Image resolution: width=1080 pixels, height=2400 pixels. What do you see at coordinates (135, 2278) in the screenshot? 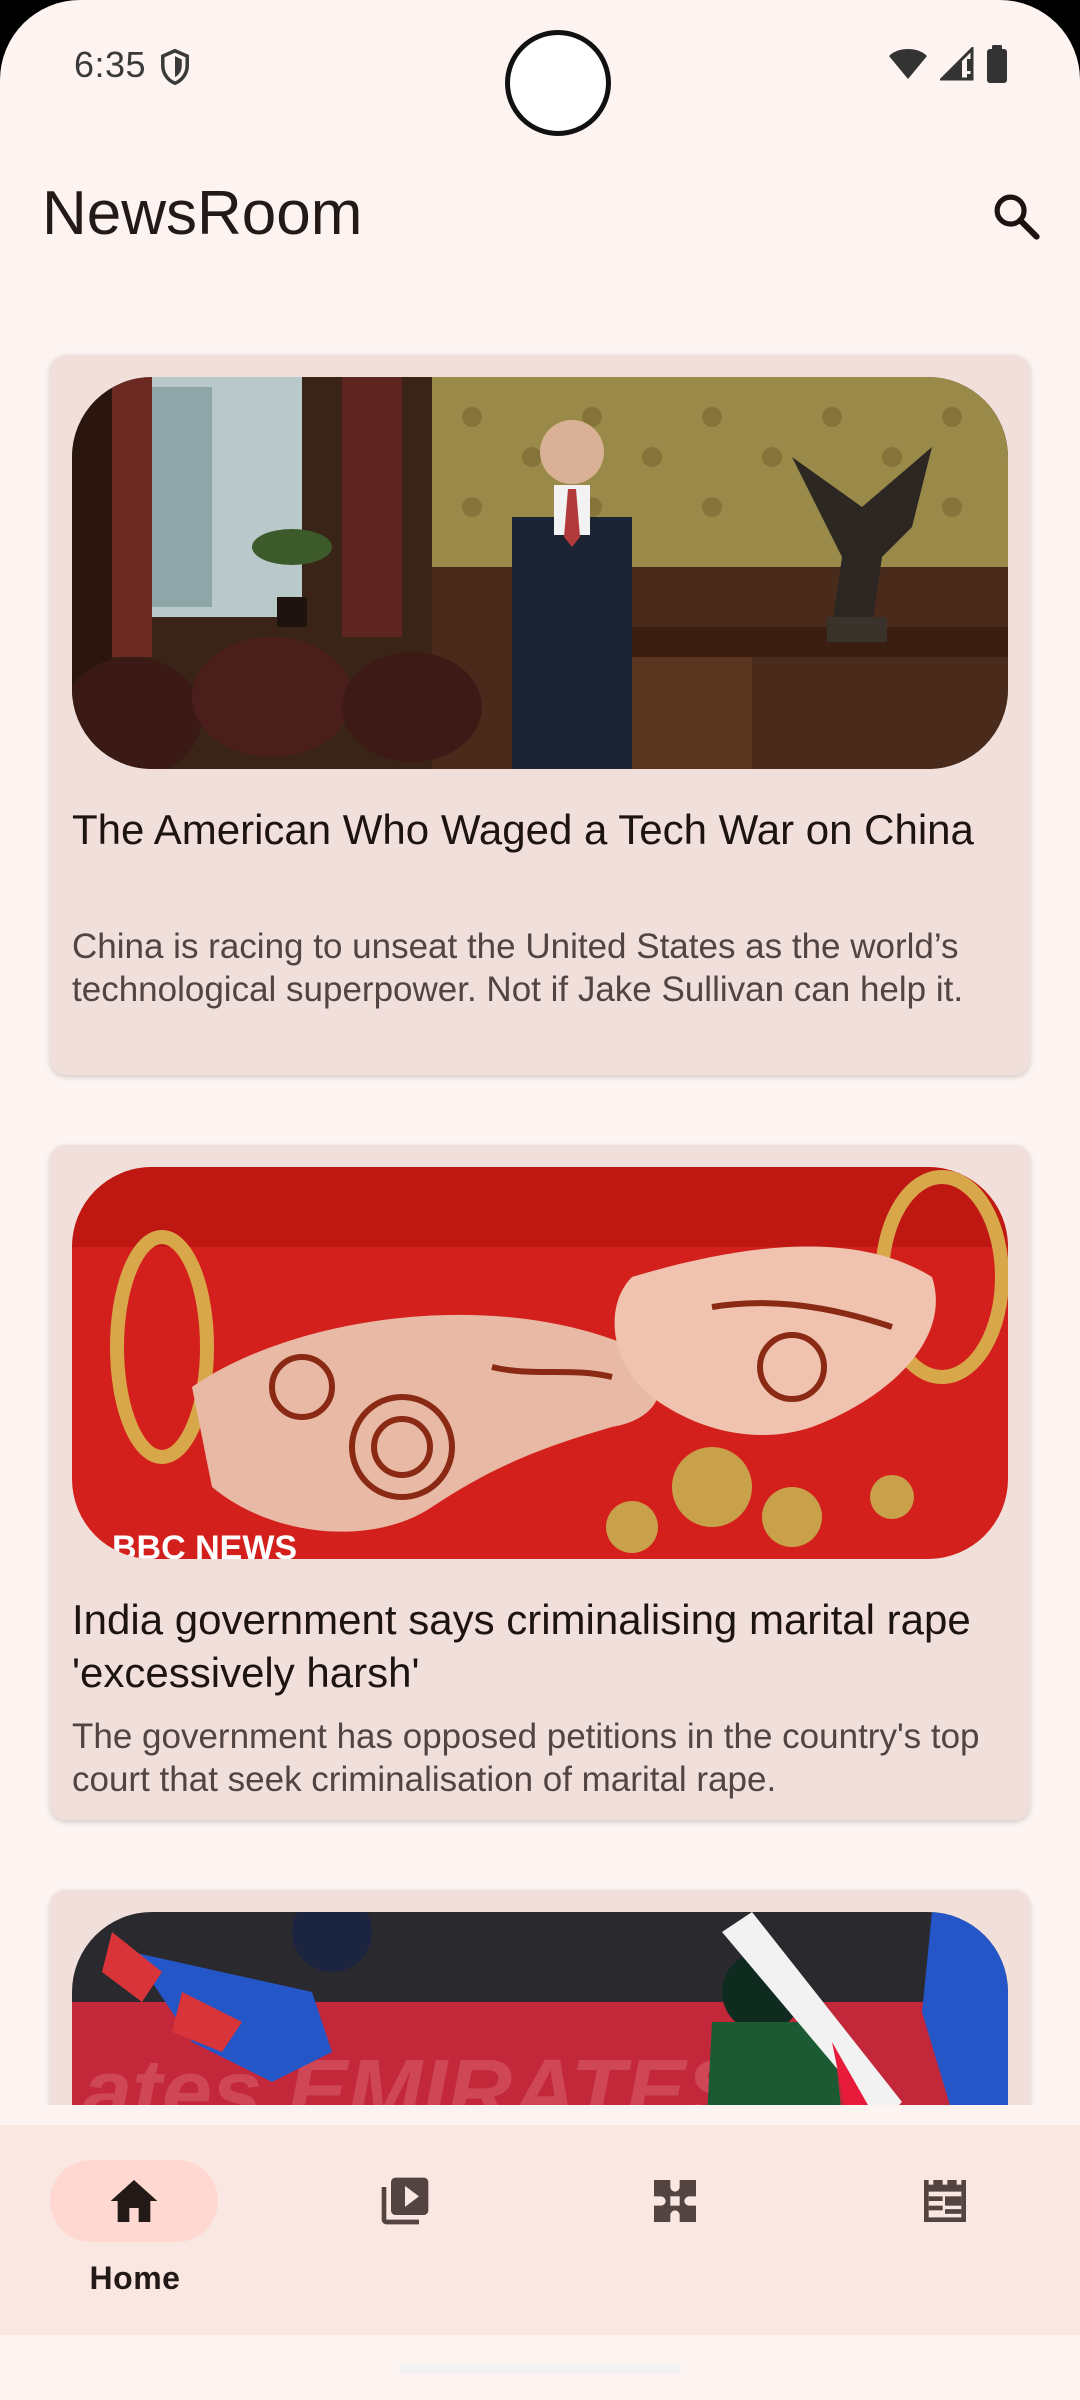
I see `nav-home-label: Home` at bounding box center [135, 2278].